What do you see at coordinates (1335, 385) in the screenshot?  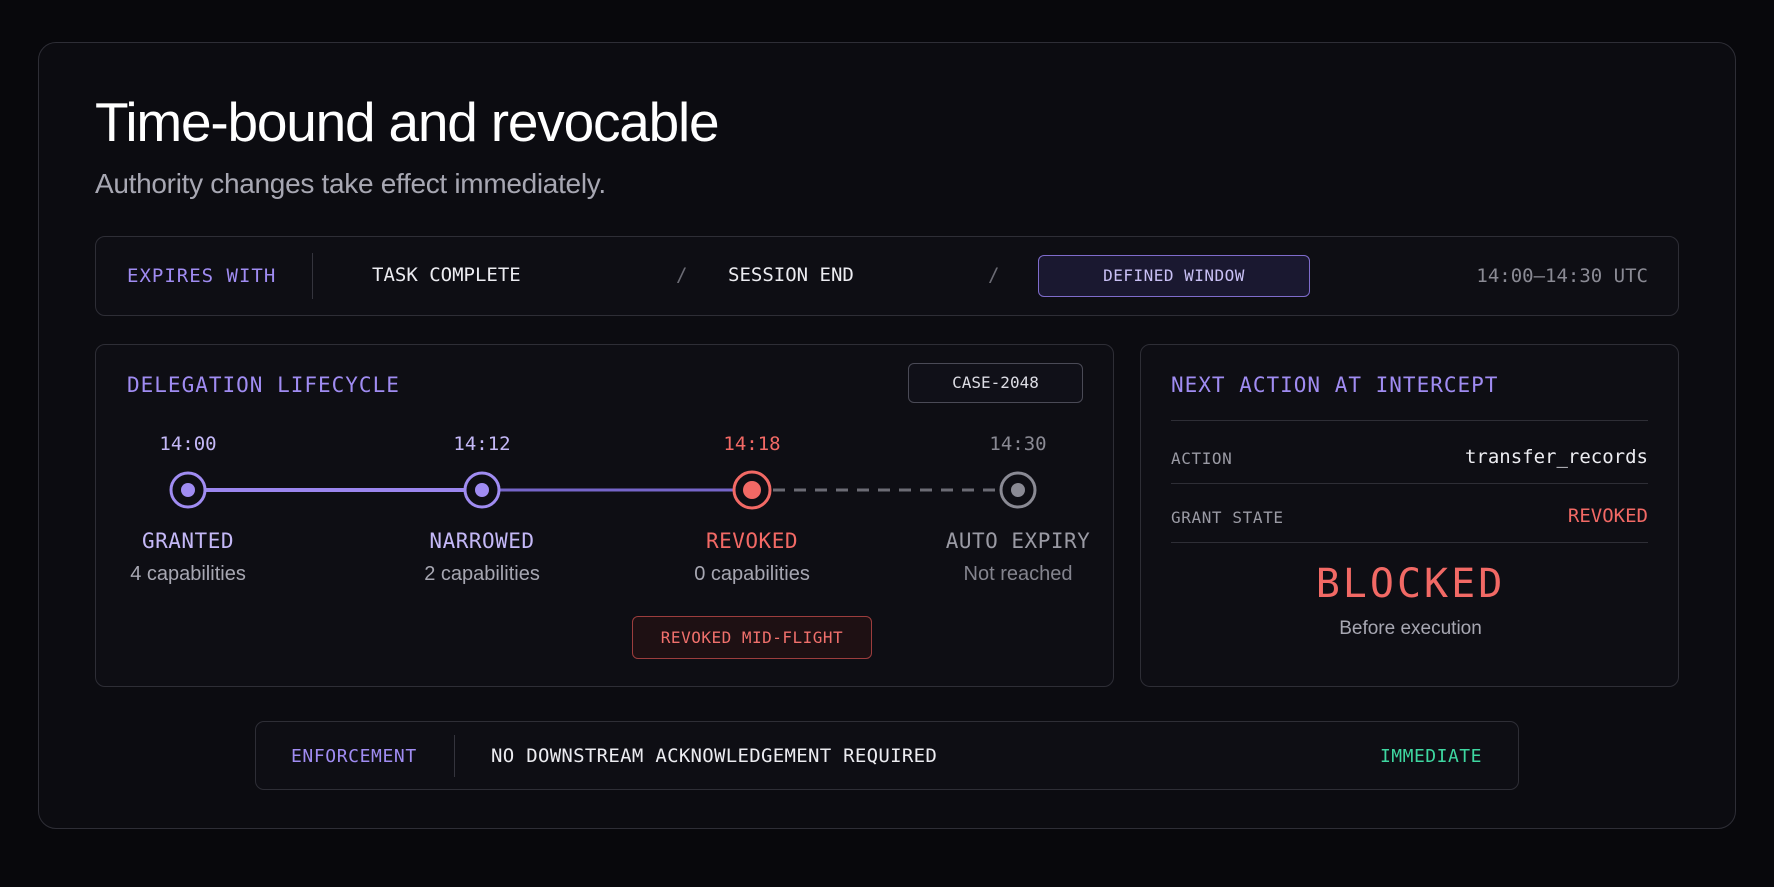 I see `intercept-title: NEXT ACTION AT INTERCEPT` at bounding box center [1335, 385].